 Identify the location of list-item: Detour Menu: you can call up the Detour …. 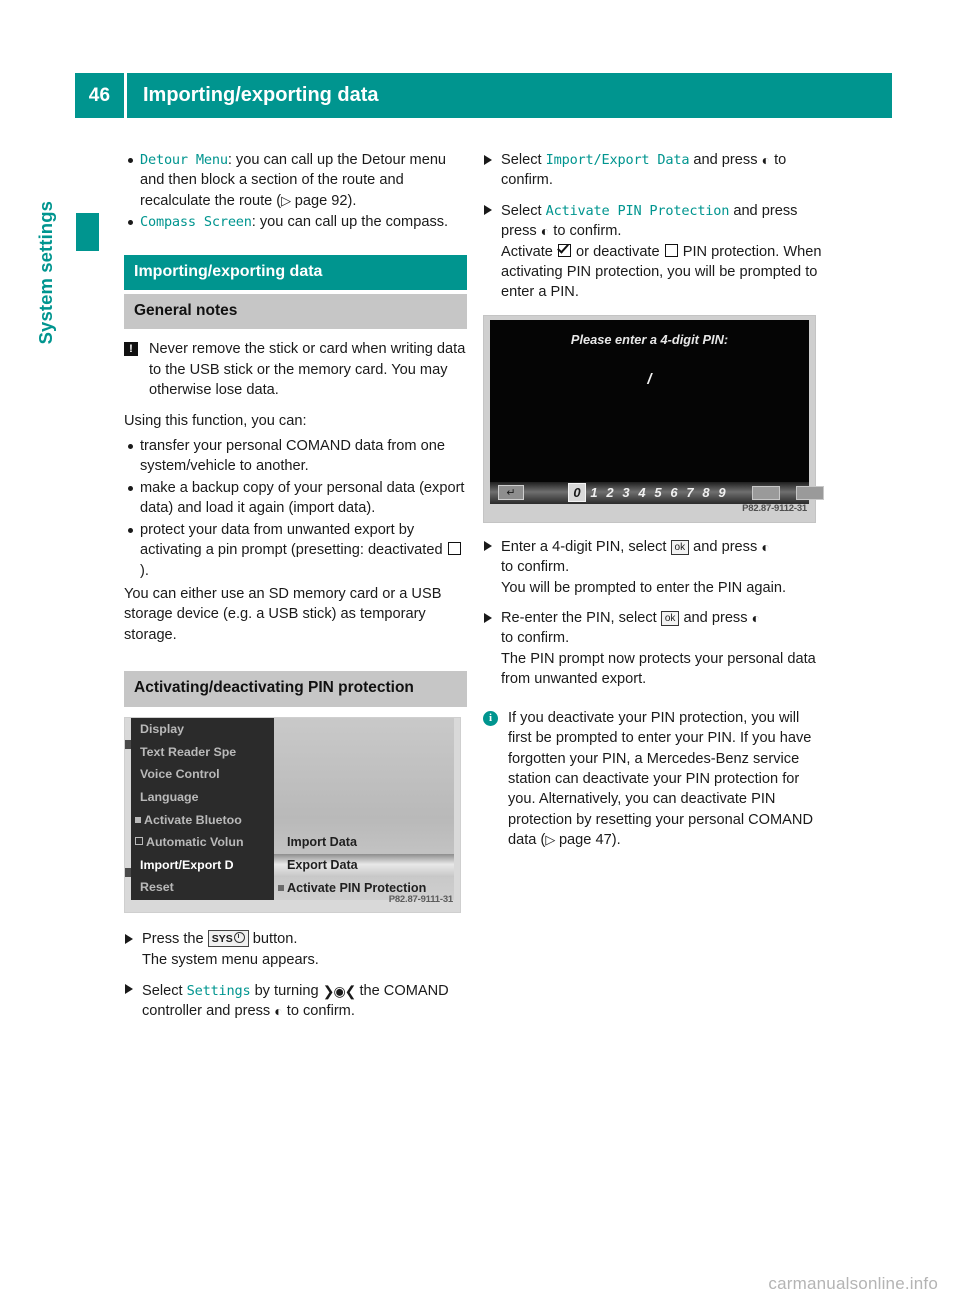
(295, 180).